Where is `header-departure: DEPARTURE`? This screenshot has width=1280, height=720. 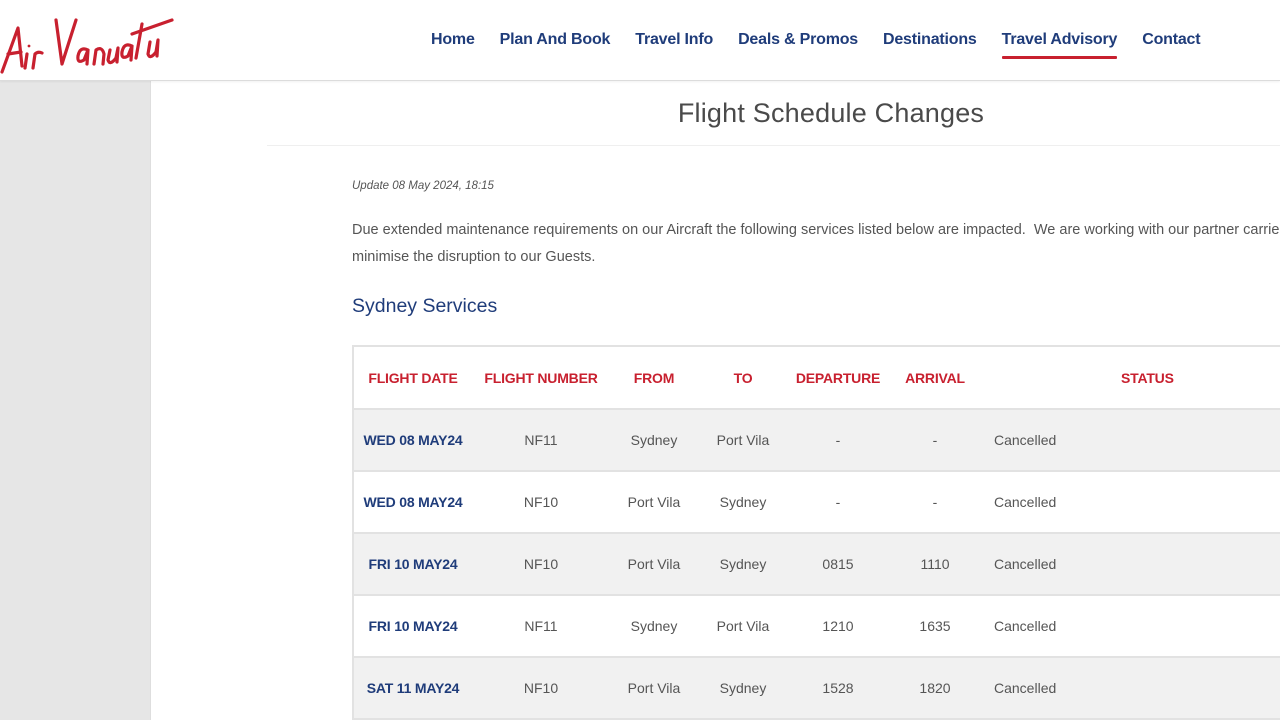 header-departure: DEPARTURE is located at coordinates (838, 377).